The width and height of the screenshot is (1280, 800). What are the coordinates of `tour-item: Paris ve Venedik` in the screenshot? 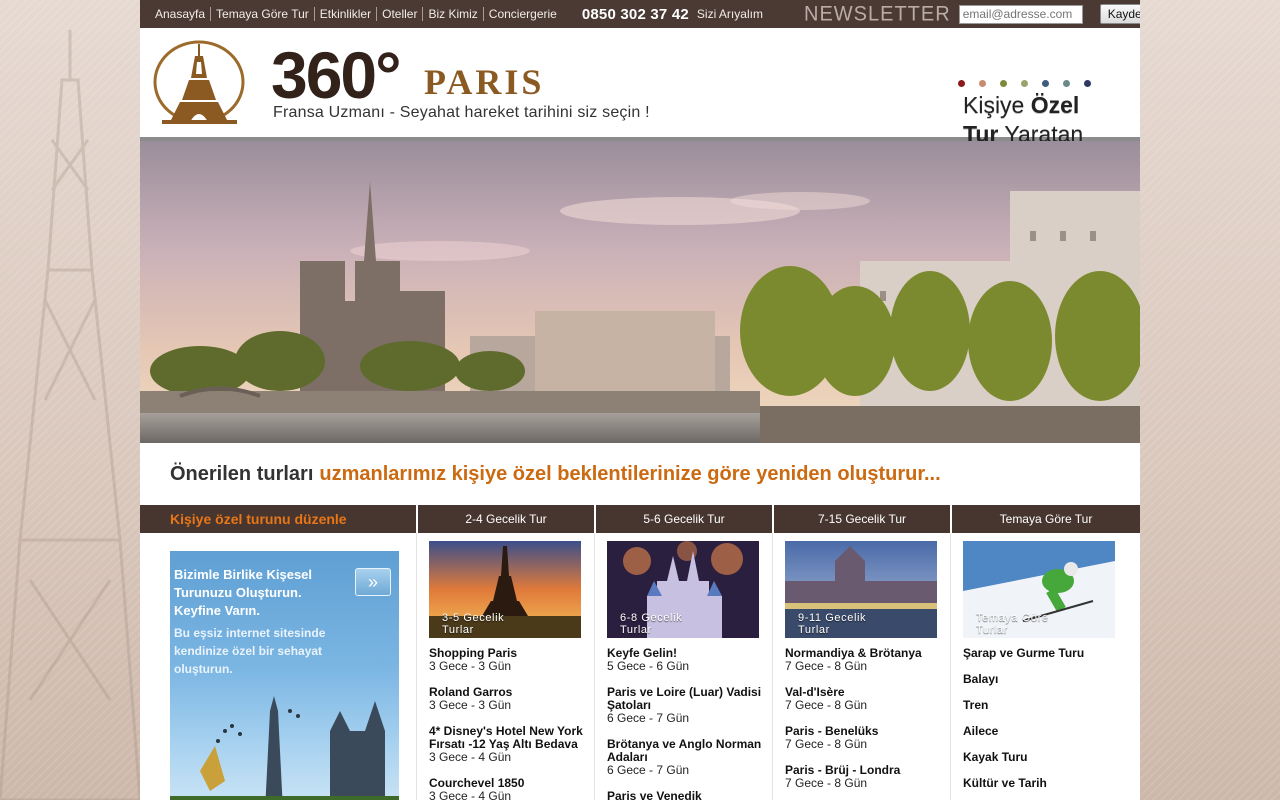 It's located at (689, 795).